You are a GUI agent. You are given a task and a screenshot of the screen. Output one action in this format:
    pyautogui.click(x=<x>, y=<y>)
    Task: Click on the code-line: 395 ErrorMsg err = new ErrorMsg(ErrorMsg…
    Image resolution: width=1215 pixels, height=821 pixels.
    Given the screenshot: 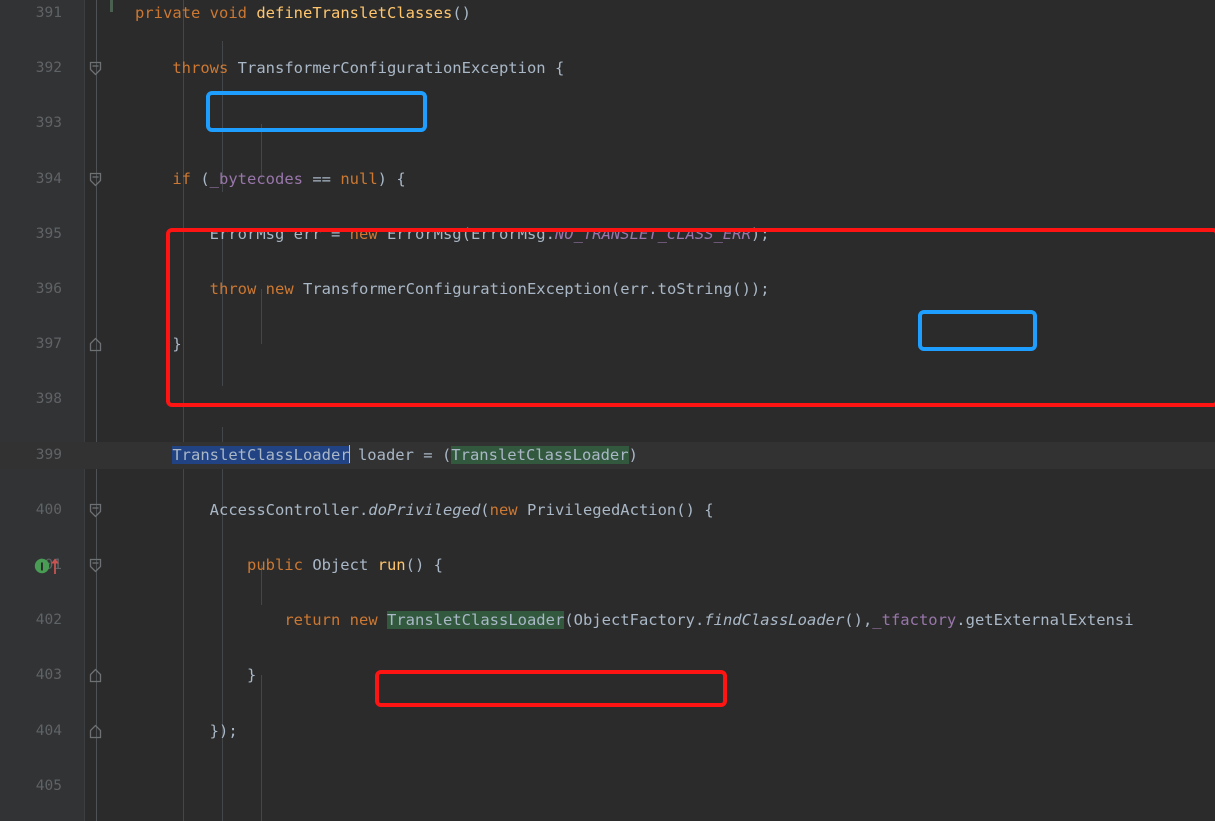 What is the action you would take?
    pyautogui.click(x=607, y=235)
    